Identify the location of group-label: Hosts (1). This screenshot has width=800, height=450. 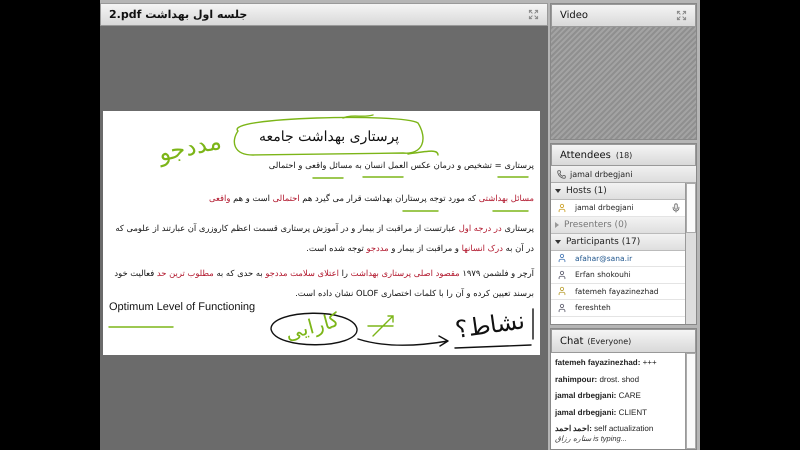
(586, 191).